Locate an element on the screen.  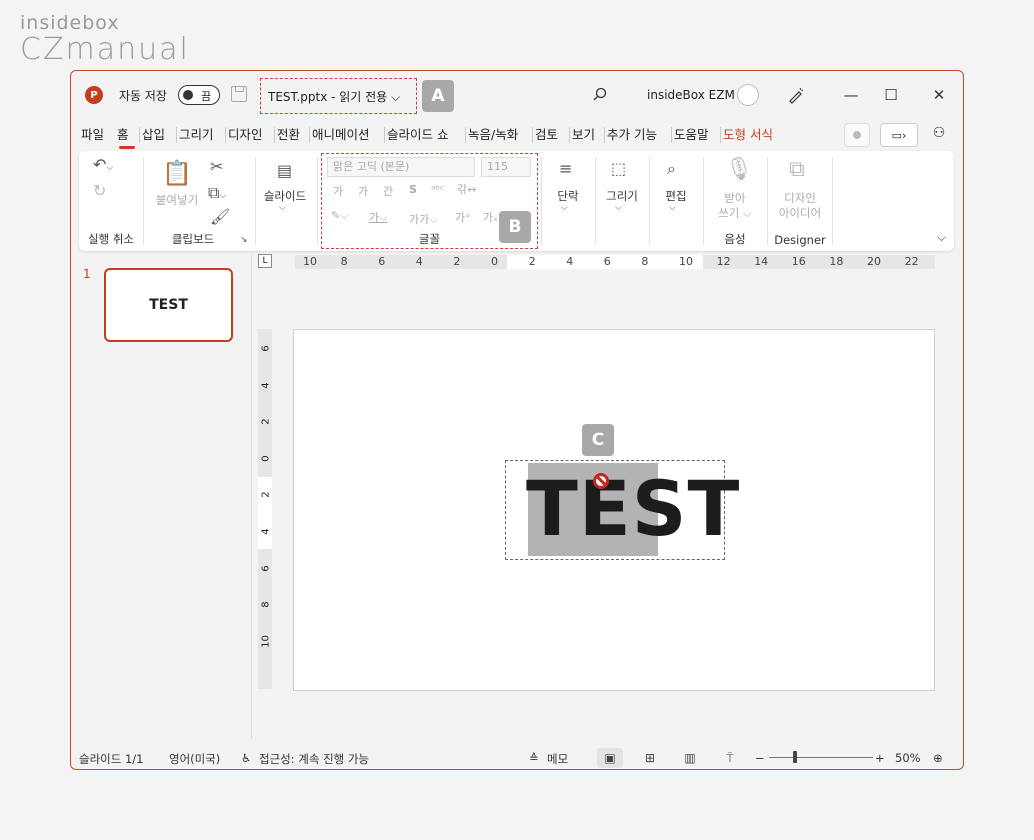
reading-view-icon: ▥ is located at coordinates (690, 758).